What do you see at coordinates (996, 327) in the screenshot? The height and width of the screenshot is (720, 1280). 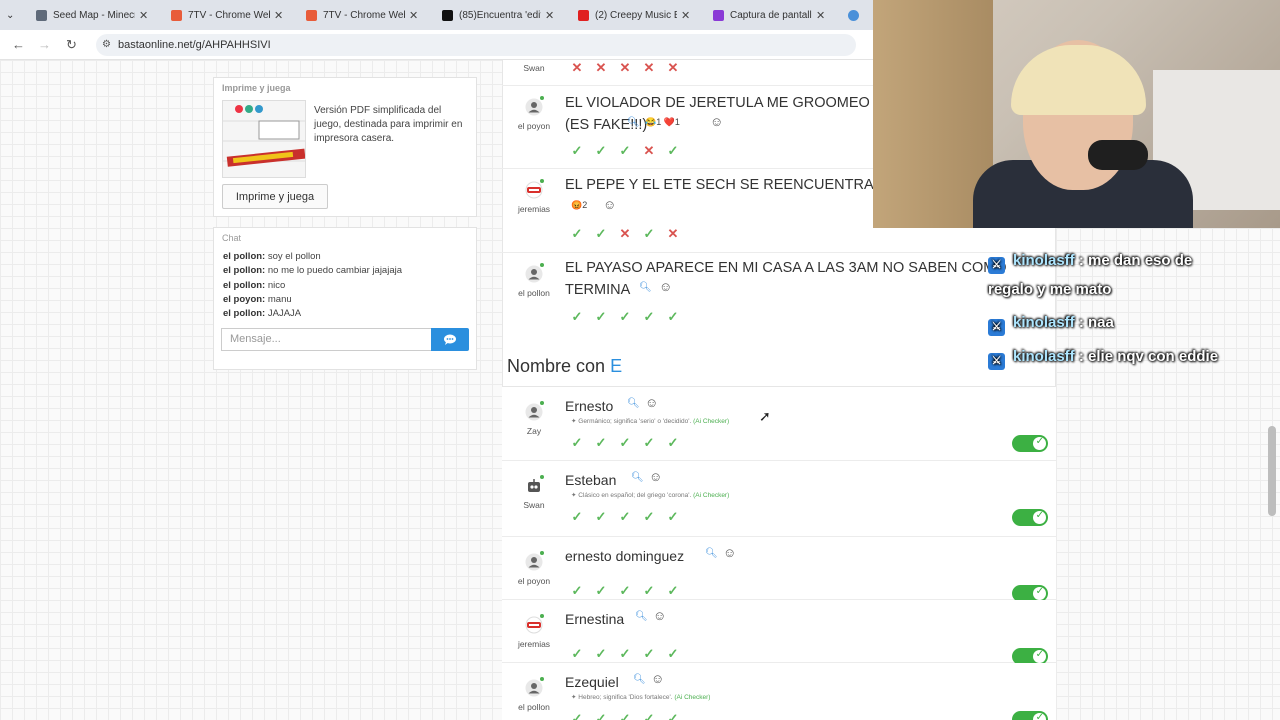 I see `moderator-badge-icon: ⚔` at bounding box center [996, 327].